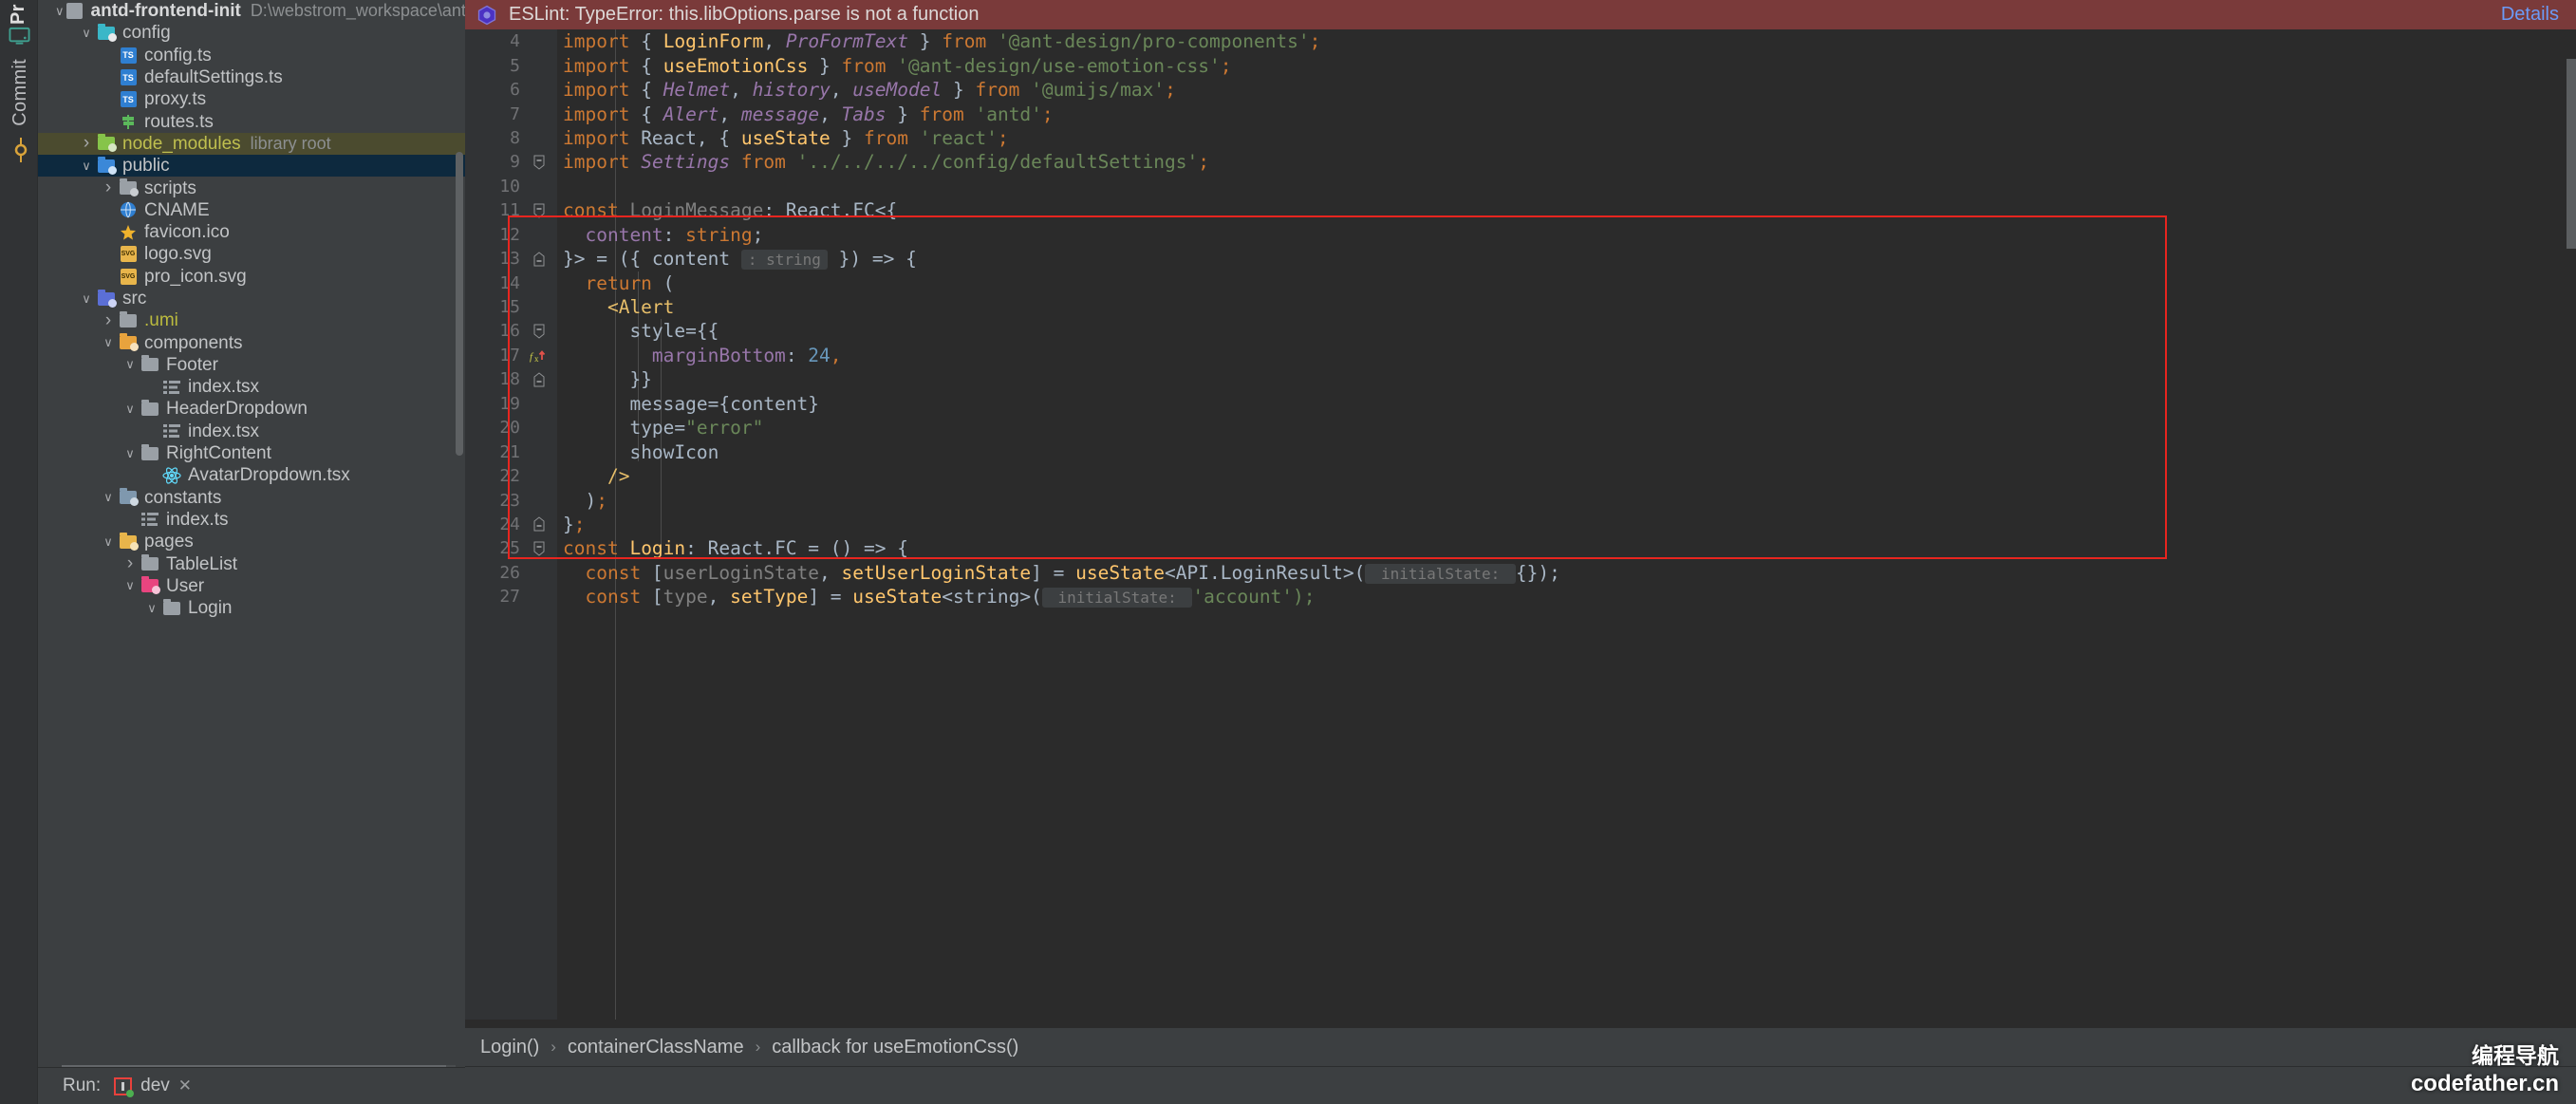  Describe the element at coordinates (459, 304) in the screenshot. I see `tree-vertical-scrollbar` at that location.